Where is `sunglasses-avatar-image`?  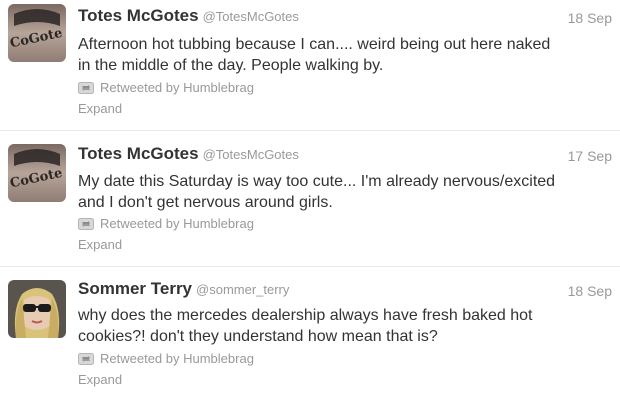
sunglasses-avatar-image is located at coordinates (37, 309).